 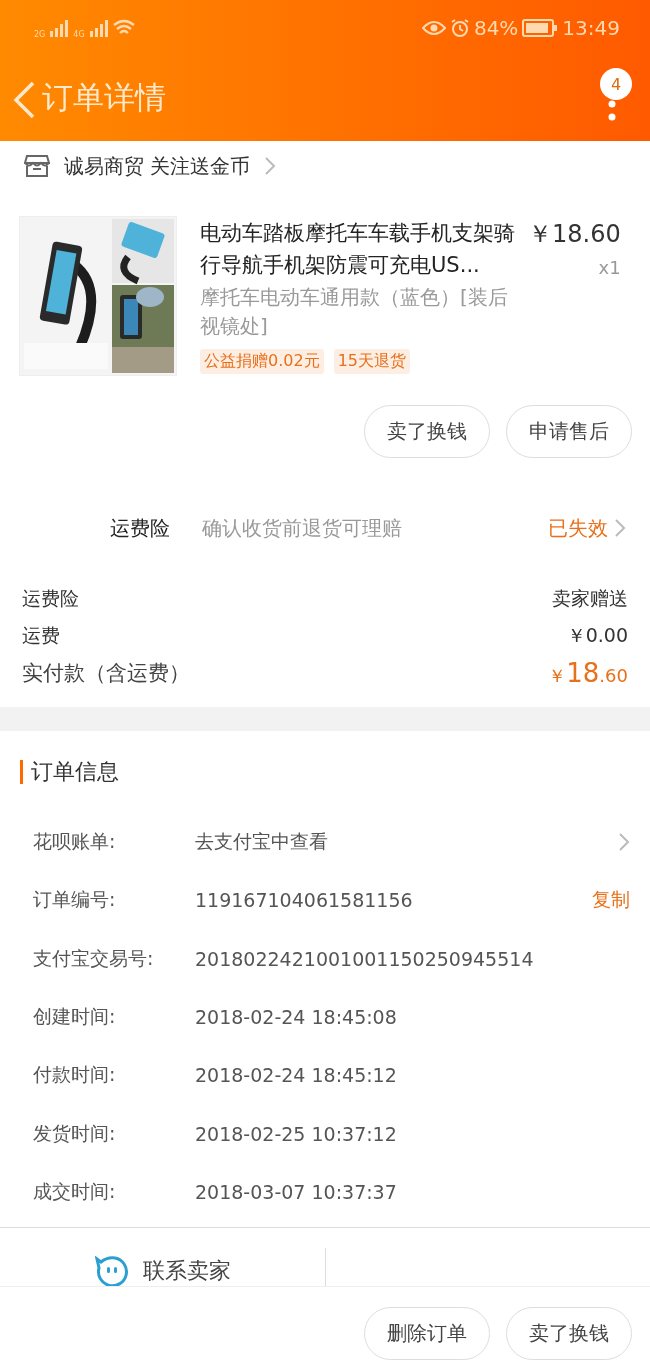 I want to click on network-label: 4G, so click(x=79, y=34).